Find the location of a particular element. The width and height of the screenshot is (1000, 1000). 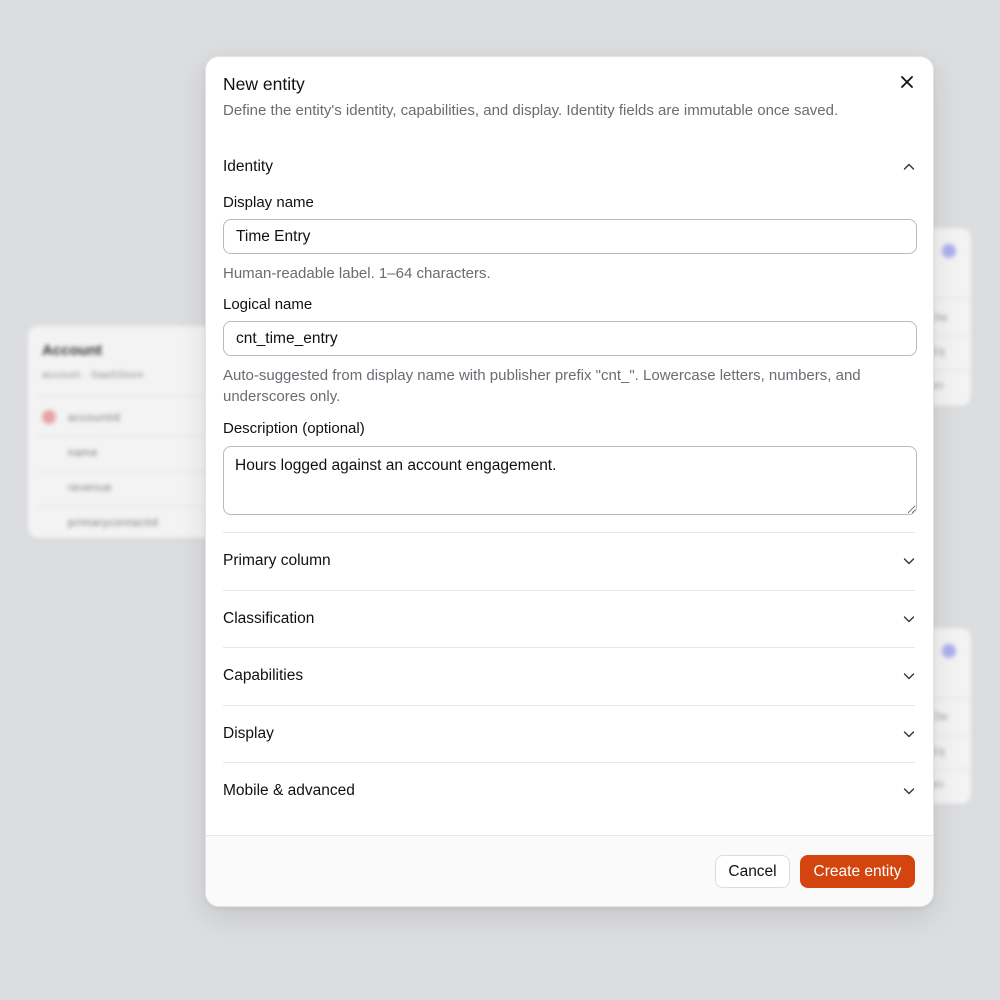

description-label: Description (optional) is located at coordinates (294, 428).